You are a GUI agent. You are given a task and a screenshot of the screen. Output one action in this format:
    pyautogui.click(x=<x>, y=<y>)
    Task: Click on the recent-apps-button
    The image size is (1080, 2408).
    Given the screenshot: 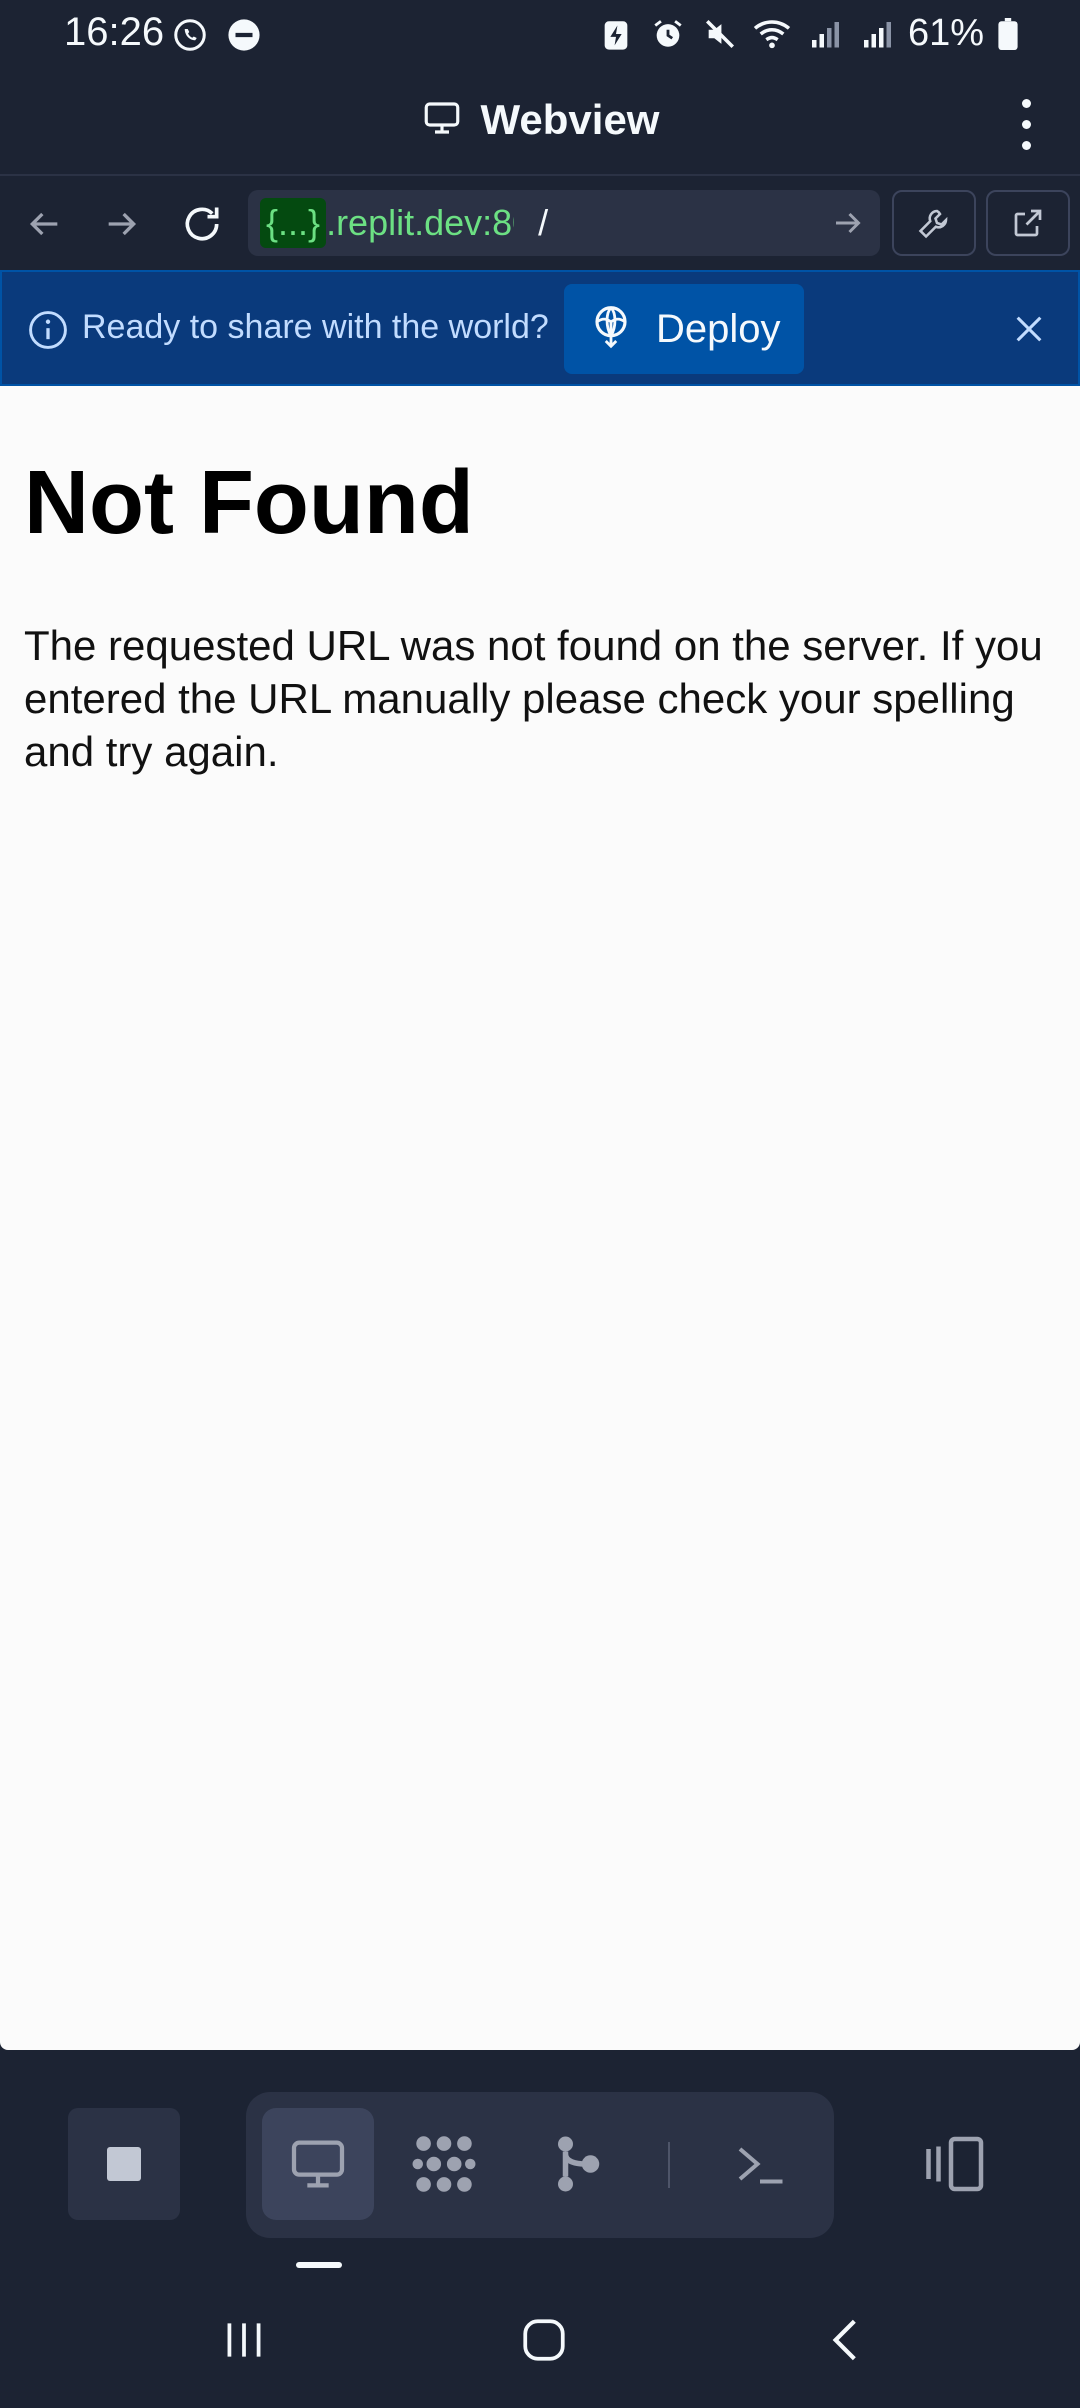 What is the action you would take?
    pyautogui.click(x=244, y=2340)
    